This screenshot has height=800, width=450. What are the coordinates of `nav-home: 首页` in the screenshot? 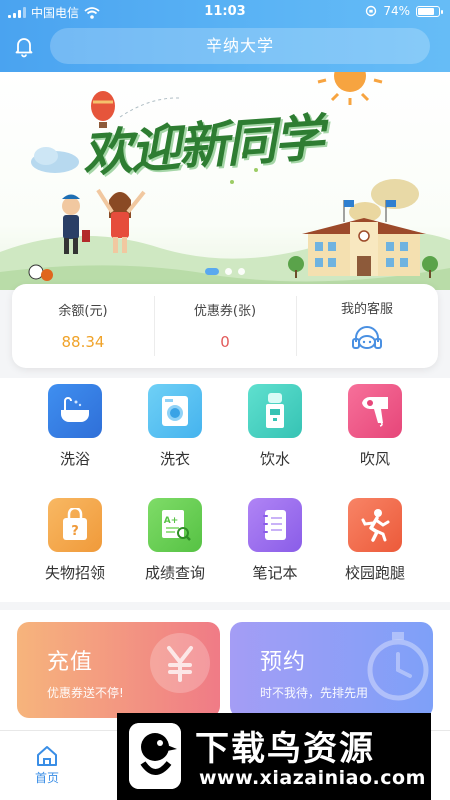 It's located at (47, 765).